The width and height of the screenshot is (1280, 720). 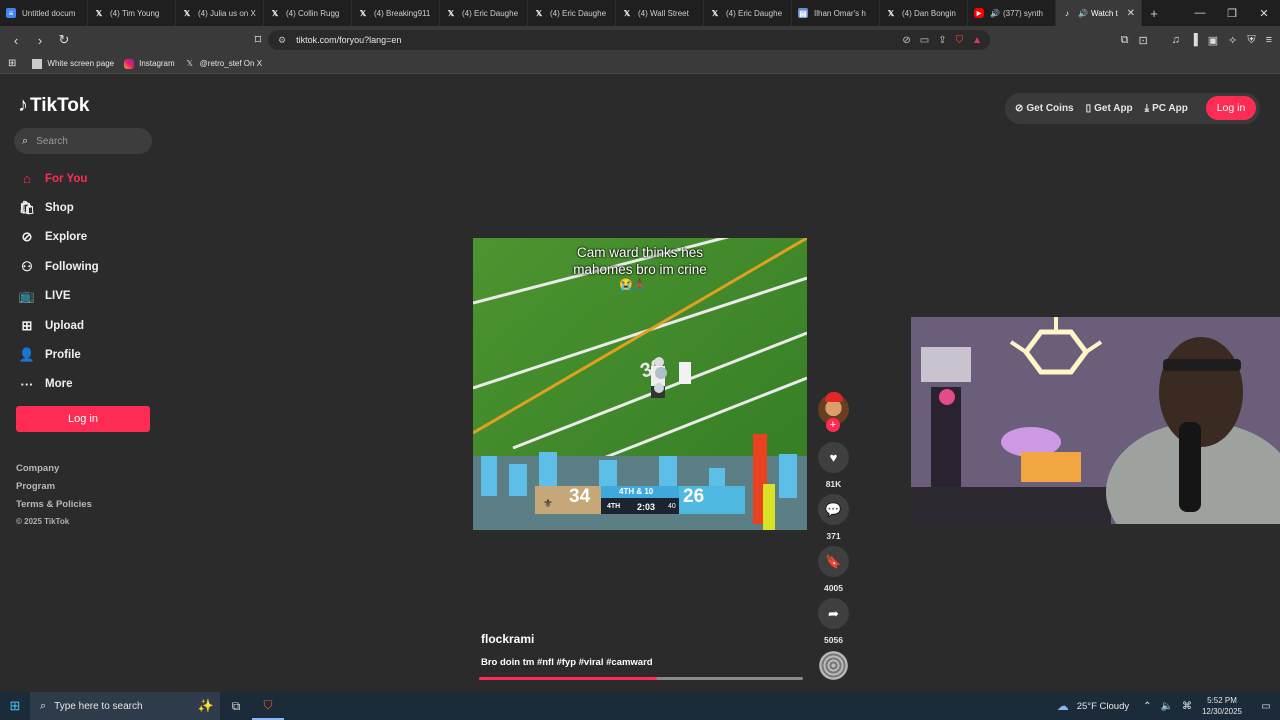 What do you see at coordinates (1222, 706) in the screenshot?
I see `clock: 5:52 PM 12/30/2025` at bounding box center [1222, 706].